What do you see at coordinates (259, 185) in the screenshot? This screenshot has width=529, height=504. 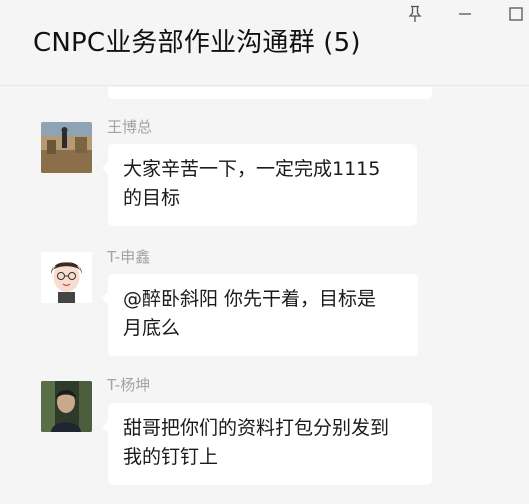 I see `message-bubble: 大家辛苦一下，一定完成1115 的目标` at bounding box center [259, 185].